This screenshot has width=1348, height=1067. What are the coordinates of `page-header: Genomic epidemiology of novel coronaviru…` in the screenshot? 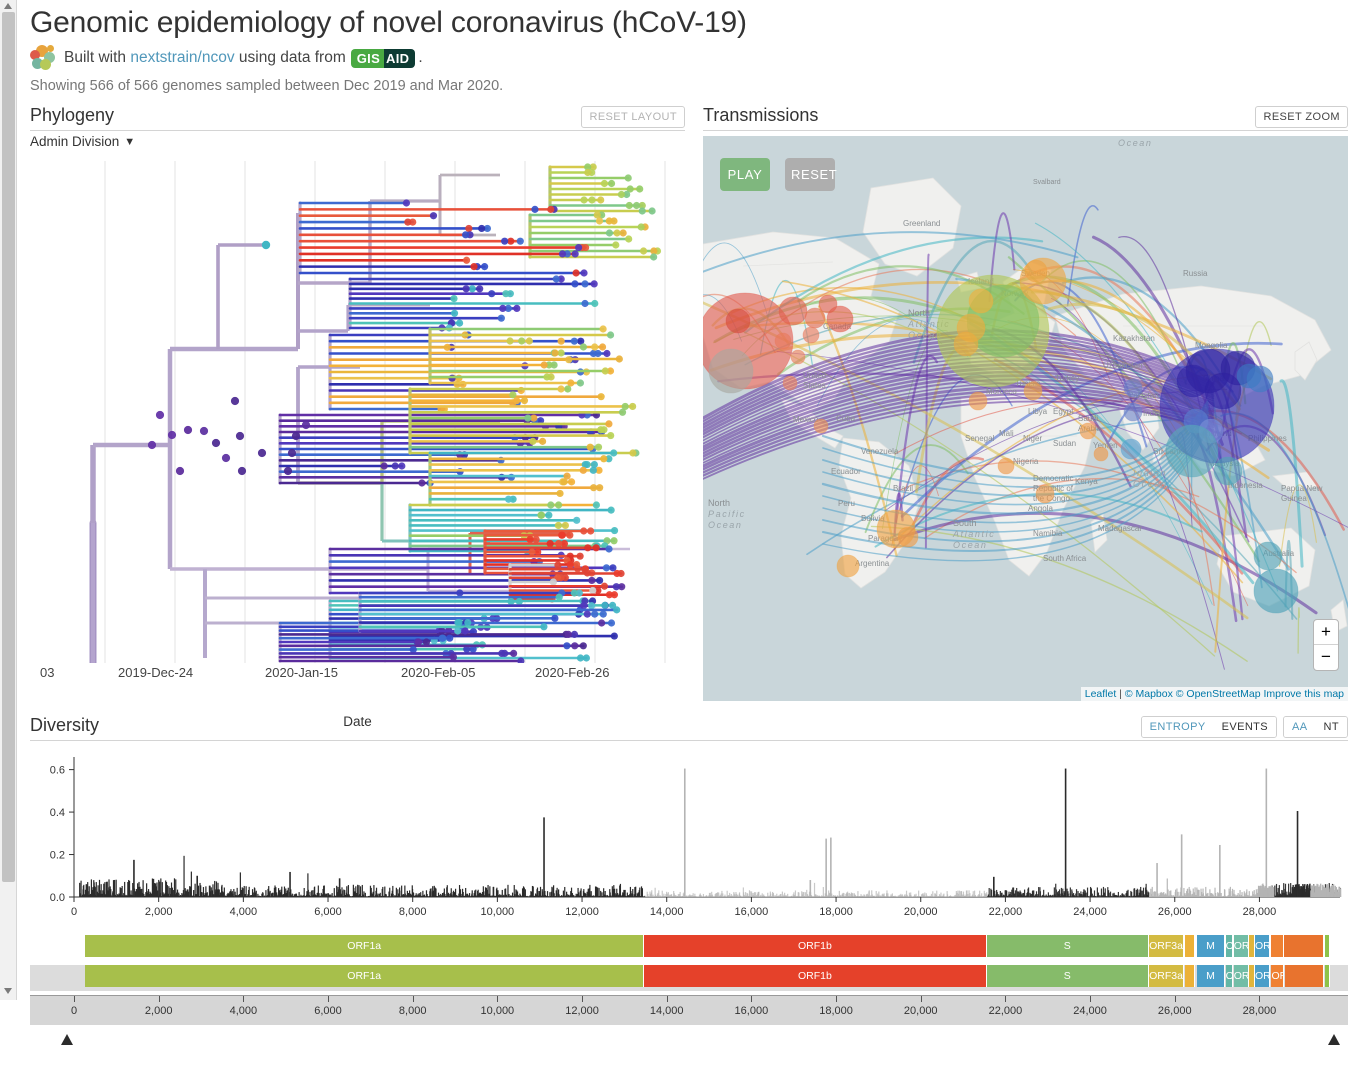 It's located at (682, 47).